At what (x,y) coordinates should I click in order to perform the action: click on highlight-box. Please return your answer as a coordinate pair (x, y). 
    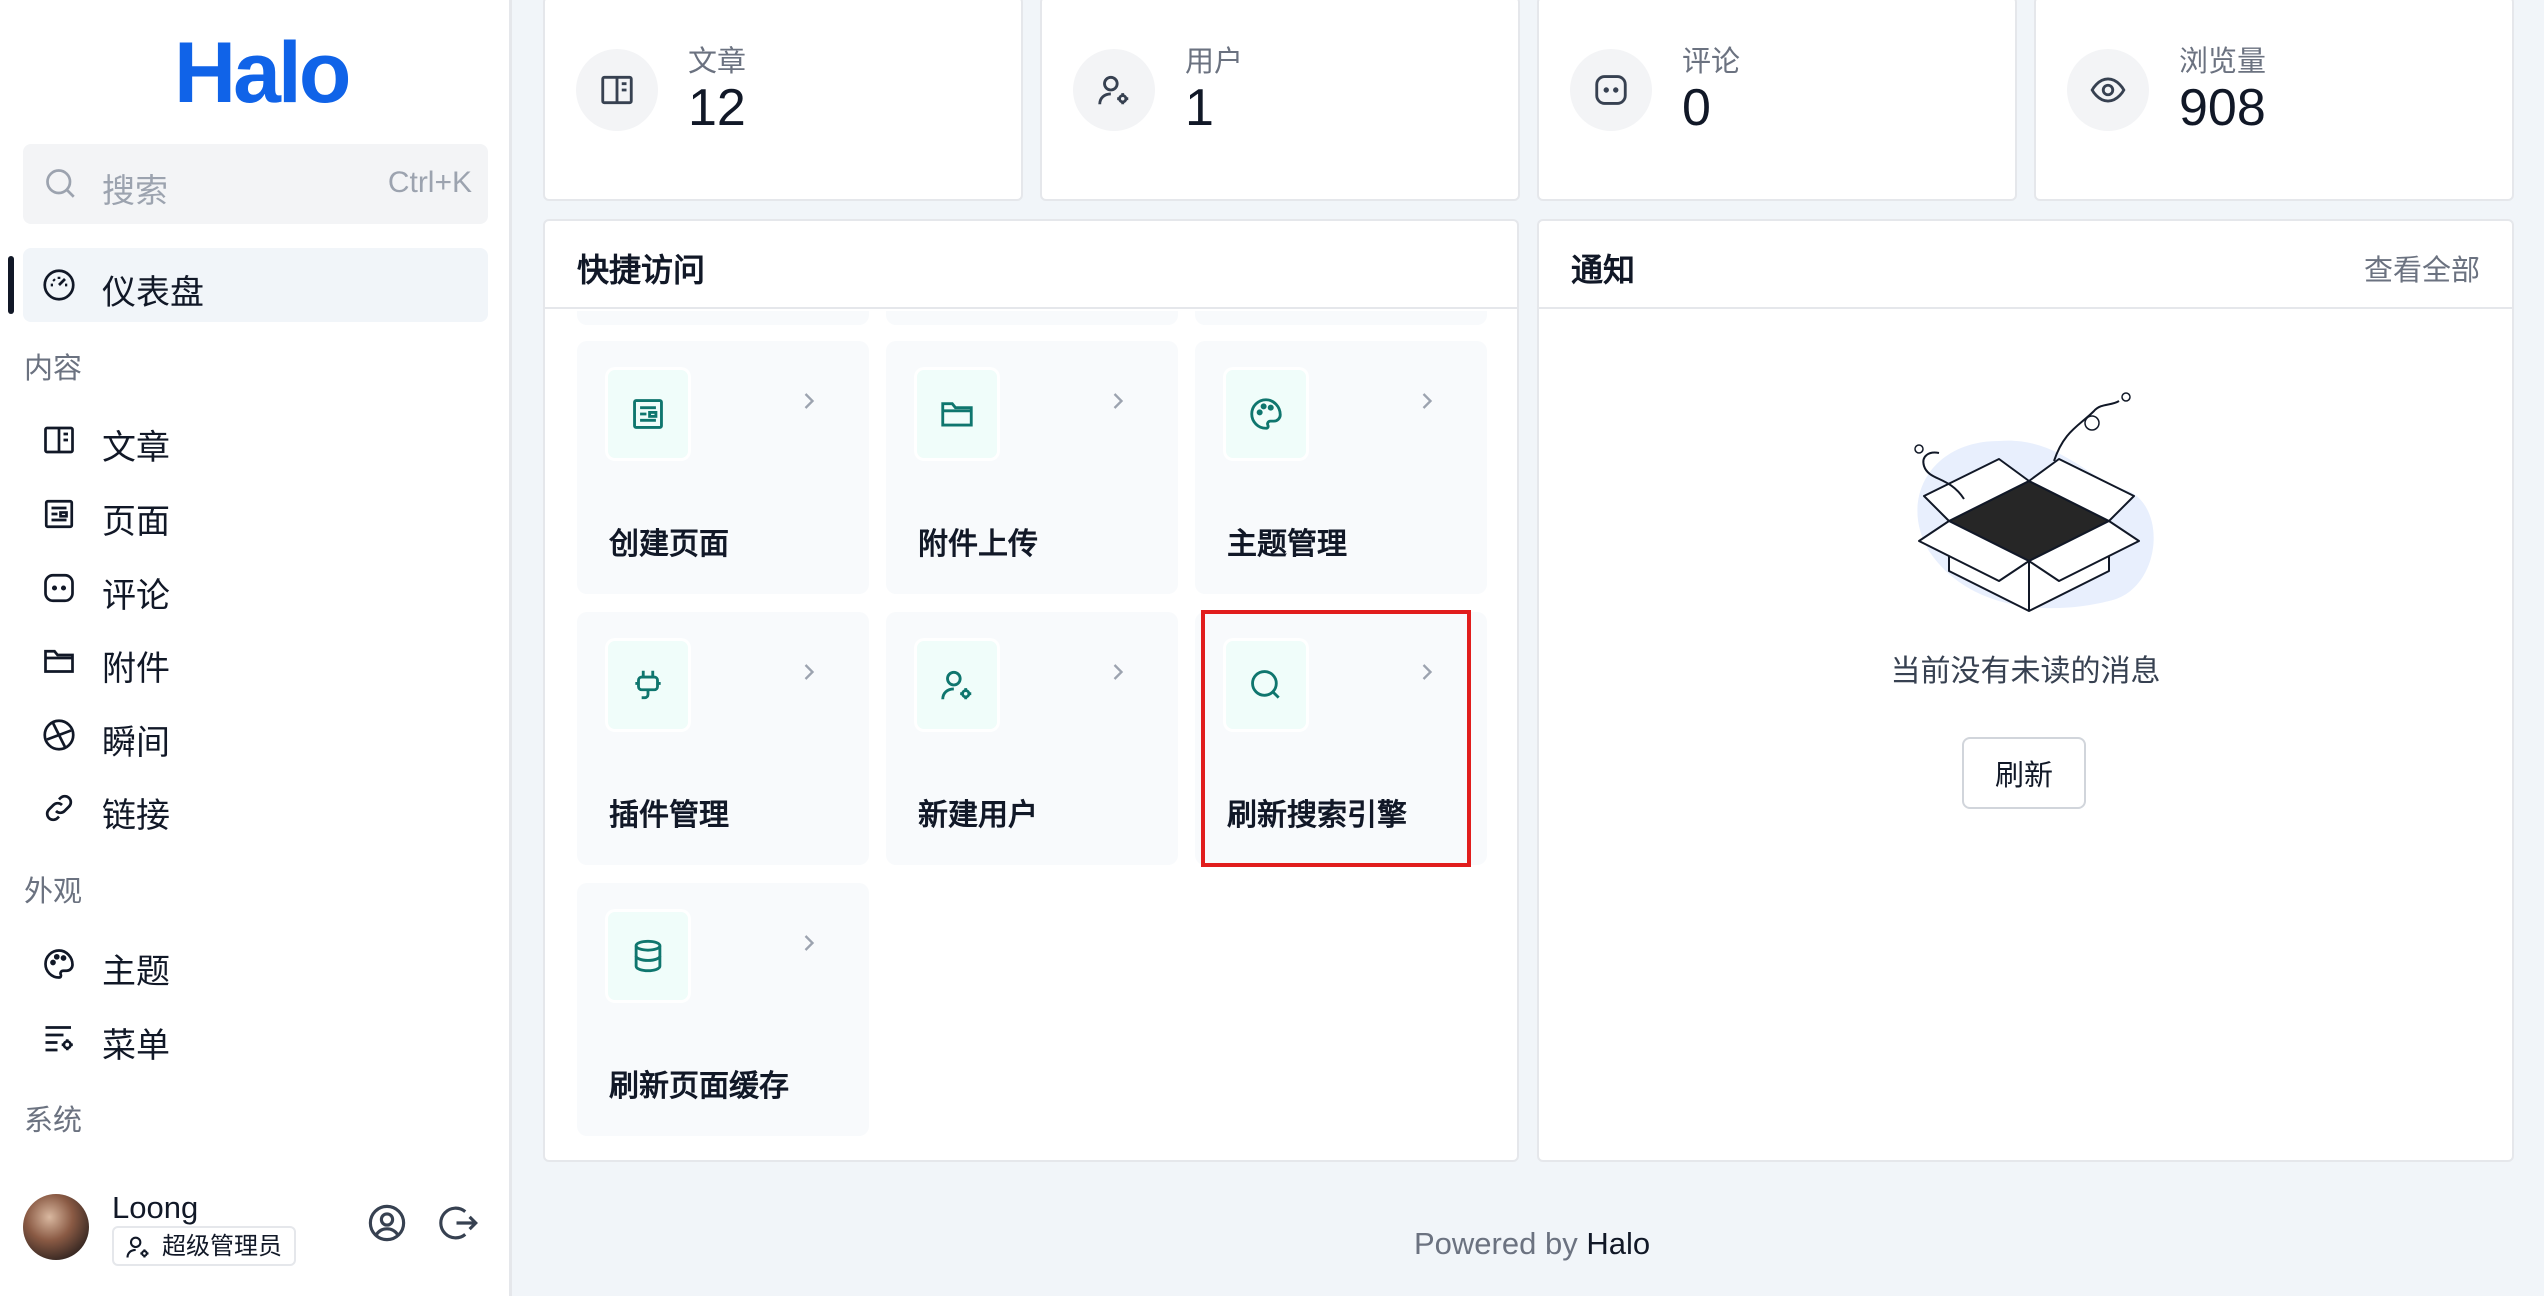
    Looking at the image, I should click on (1336, 738).